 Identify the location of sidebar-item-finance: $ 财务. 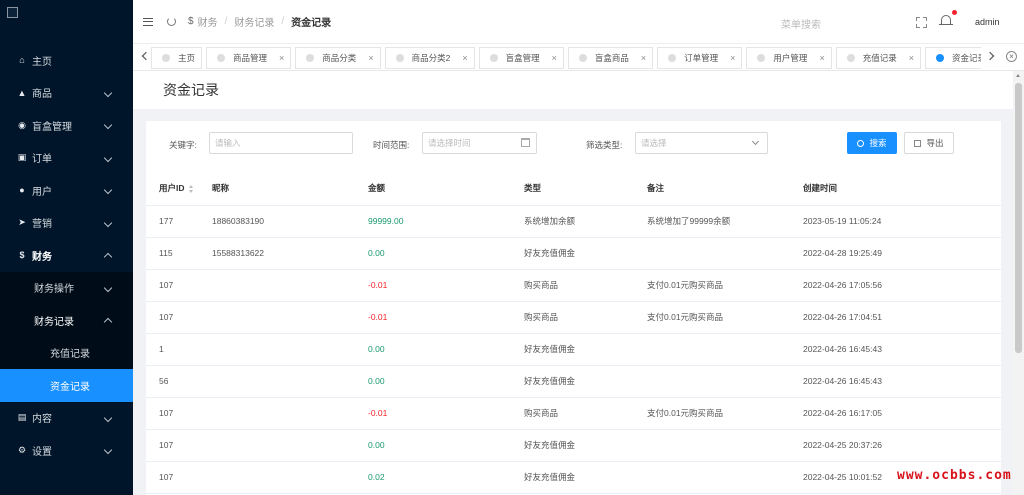
(66, 255).